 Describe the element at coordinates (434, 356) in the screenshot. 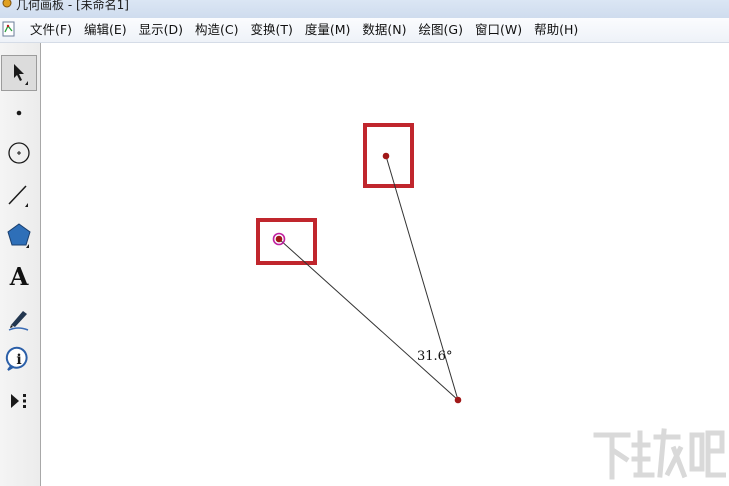

I see `angle-measurement: 31.6°` at that location.